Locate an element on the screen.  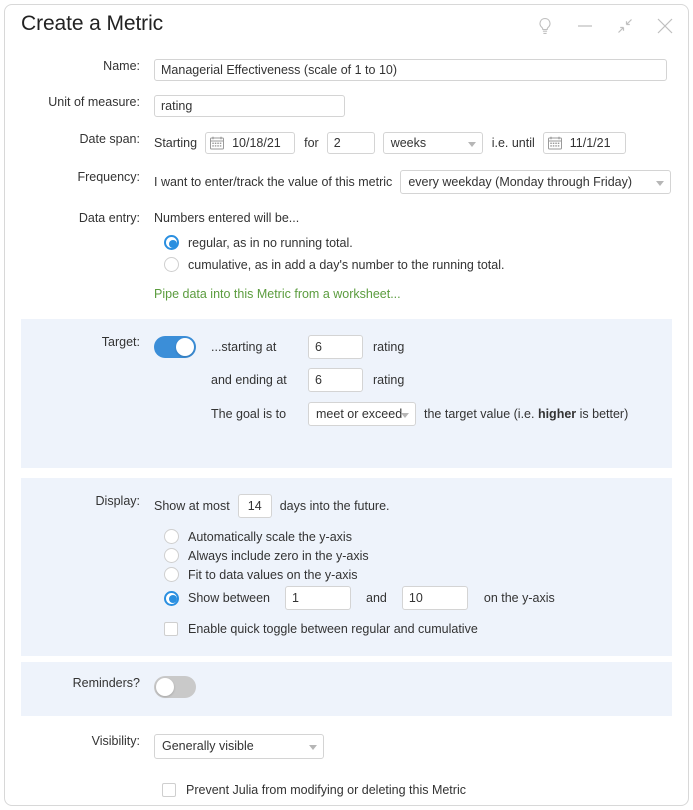
date-span-label: Date span: is located at coordinates (109, 139).